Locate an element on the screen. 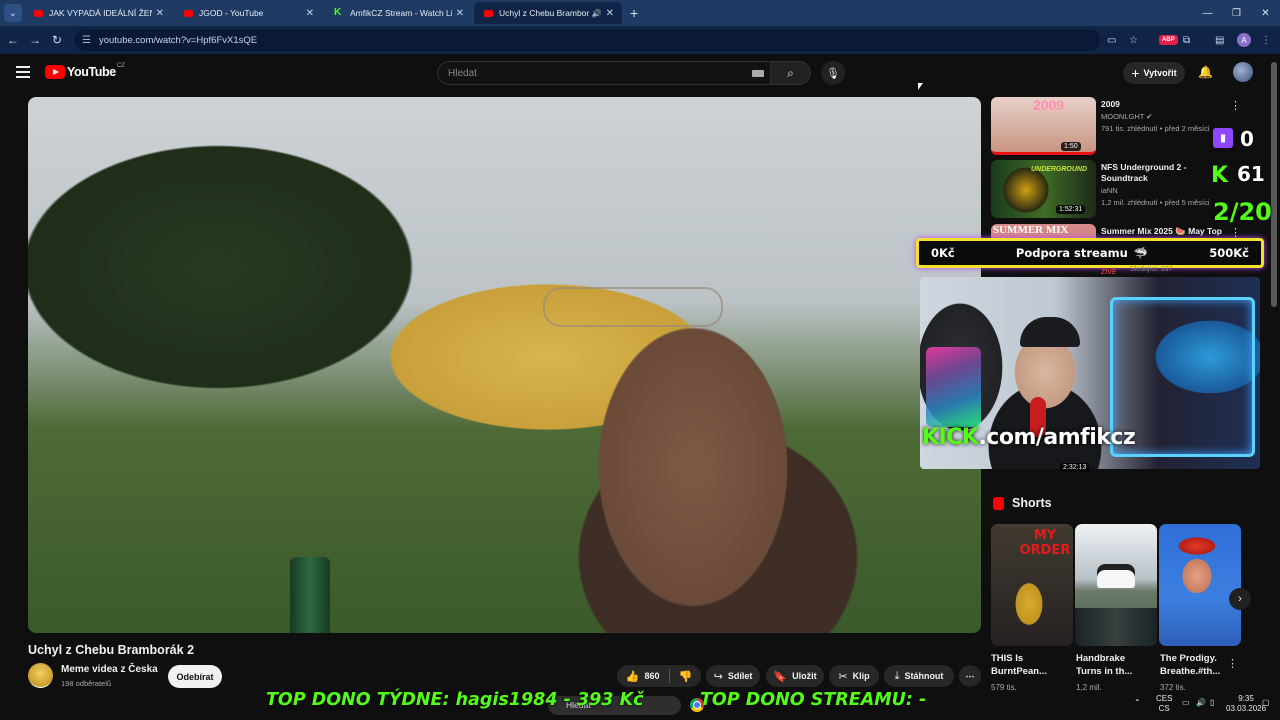  recommendation-item: SUMMER MIX Summer Mix 2025 🍉 May Top ⋮ is located at coordinates (1121, 231).